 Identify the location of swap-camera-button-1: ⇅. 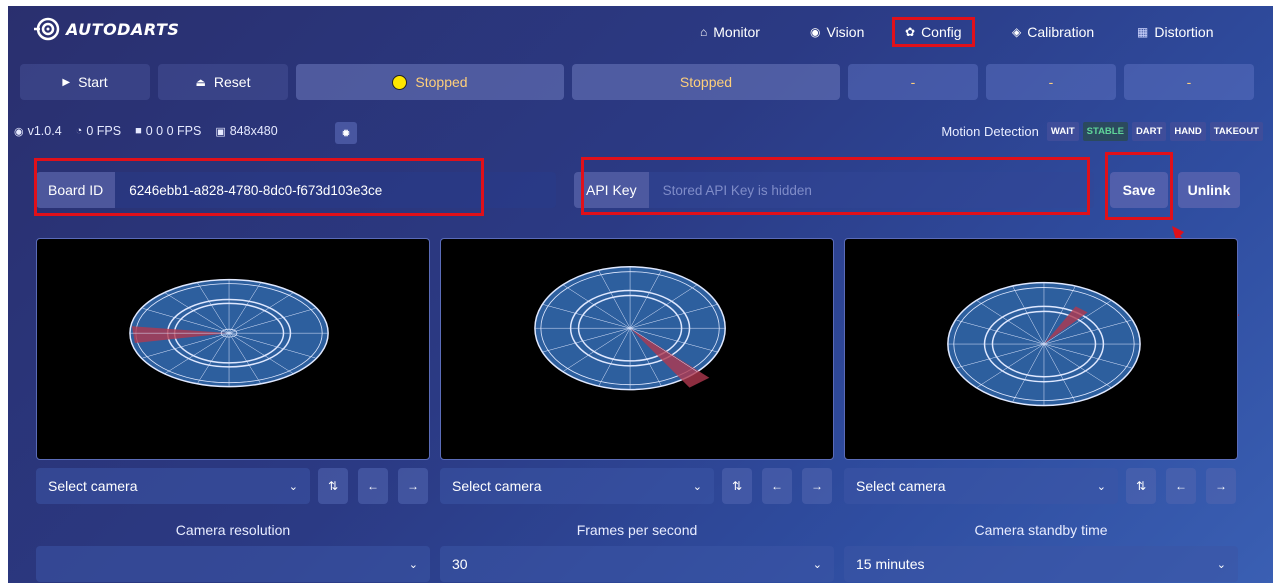
(333, 486).